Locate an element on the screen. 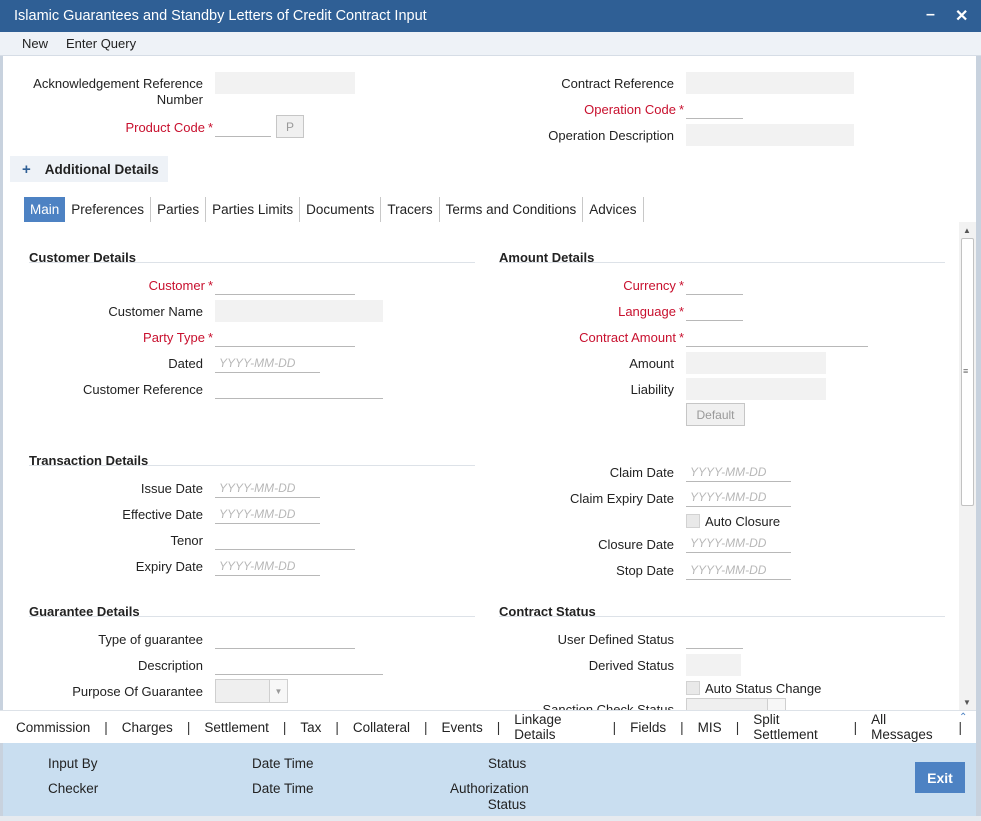 This screenshot has height=821, width=981. operation-code-input is located at coordinates (714, 109).